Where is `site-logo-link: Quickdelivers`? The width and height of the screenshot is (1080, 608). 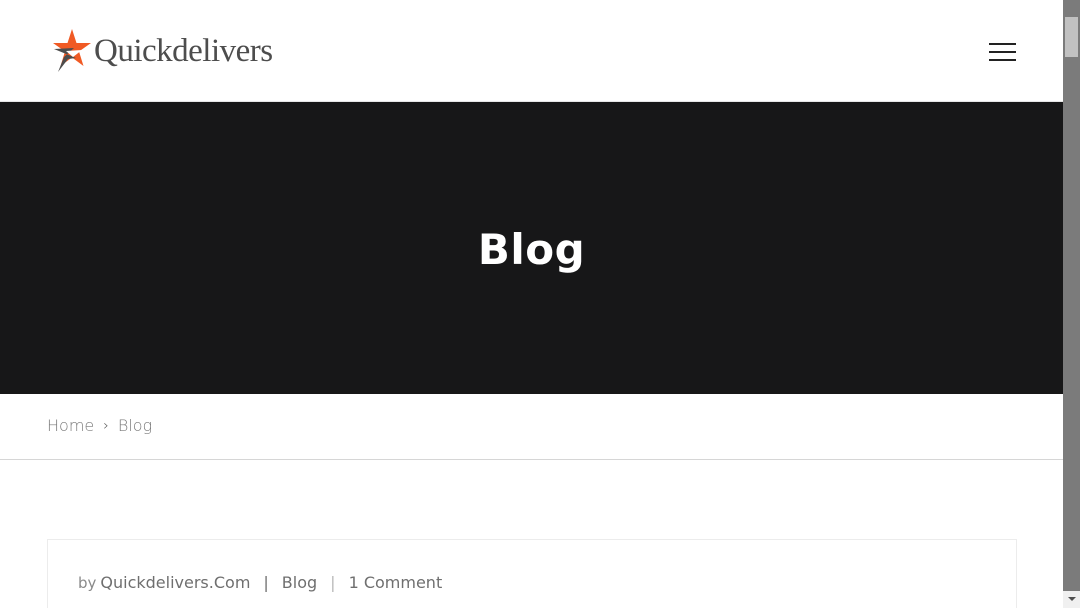
site-logo-link: Quickdelivers is located at coordinates (162, 51).